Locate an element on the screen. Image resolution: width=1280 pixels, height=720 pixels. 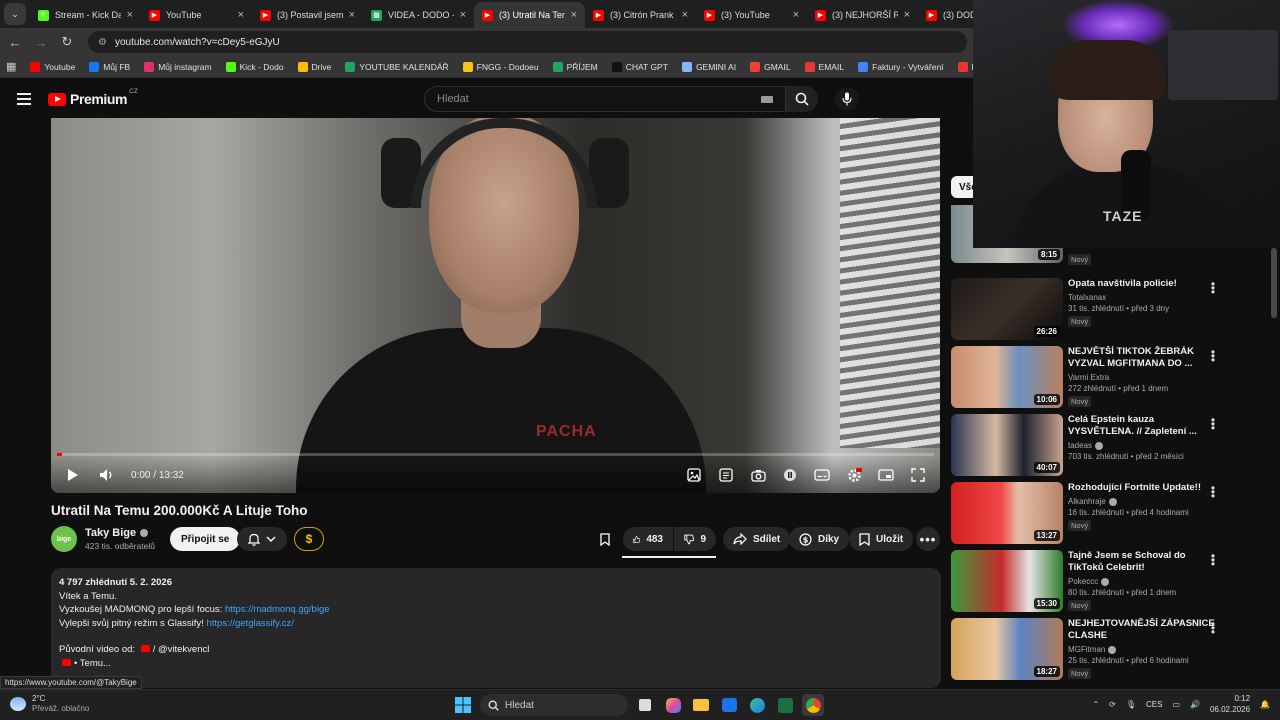
volume-tray-icon: 🔊 is located at coordinates (1195, 704).